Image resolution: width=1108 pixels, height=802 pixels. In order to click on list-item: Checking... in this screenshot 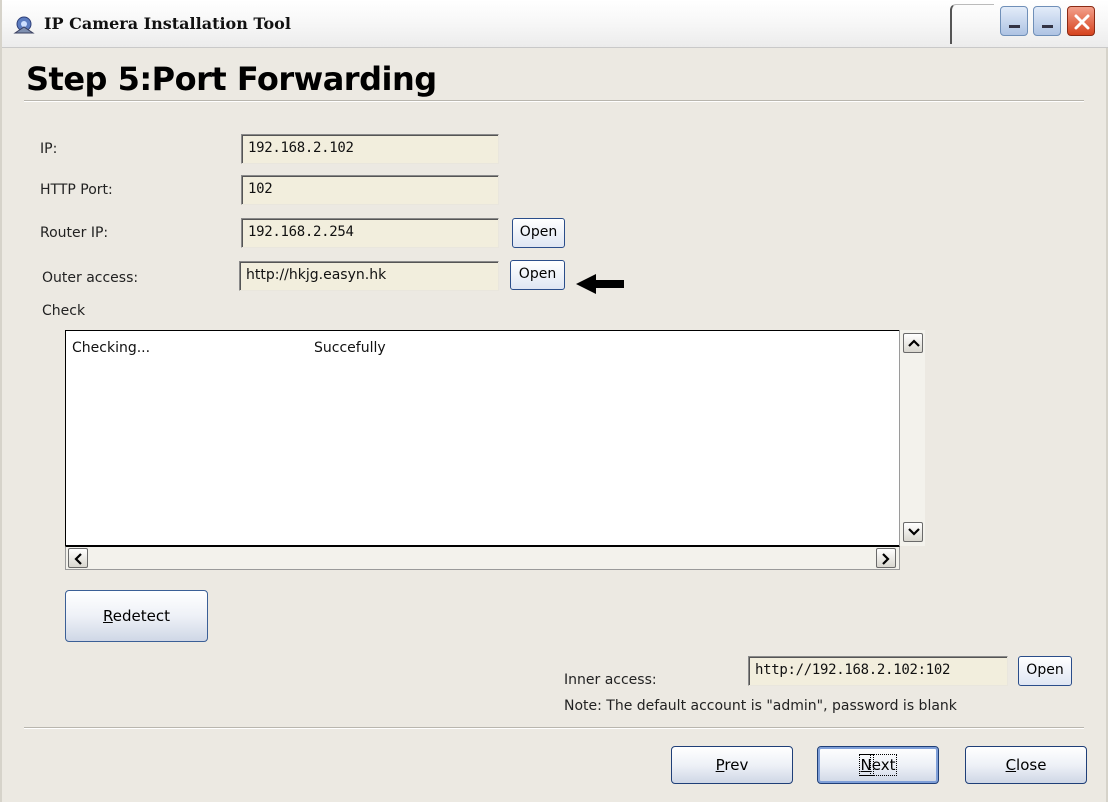, I will do `click(111, 348)`.